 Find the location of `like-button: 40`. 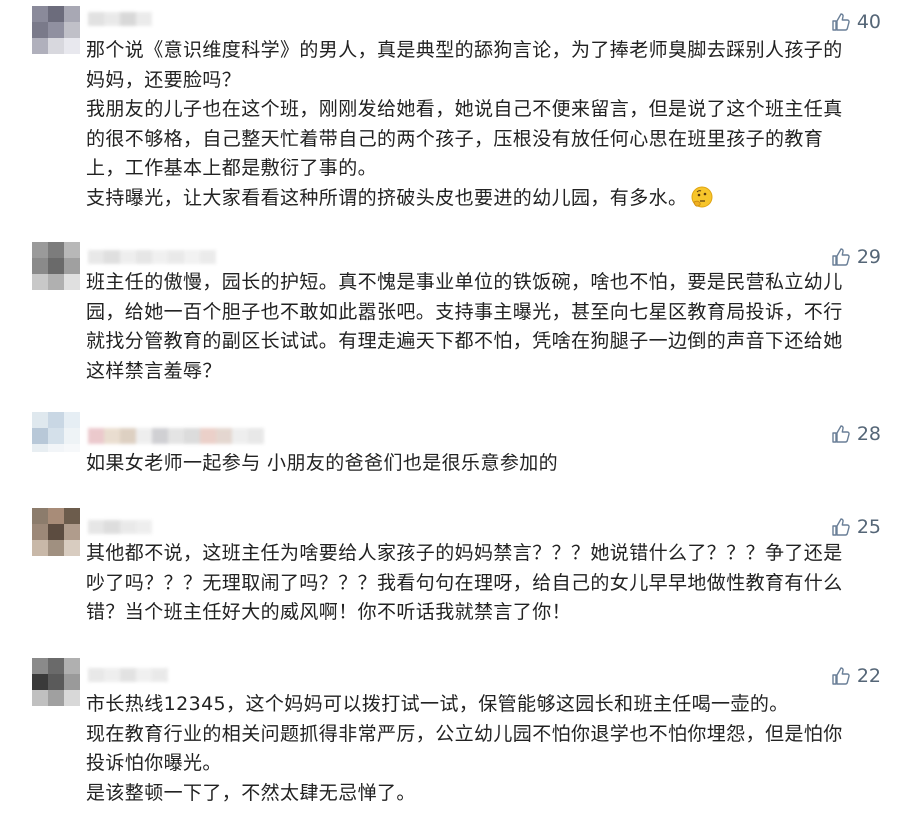

like-button: 40 is located at coordinates (856, 22).